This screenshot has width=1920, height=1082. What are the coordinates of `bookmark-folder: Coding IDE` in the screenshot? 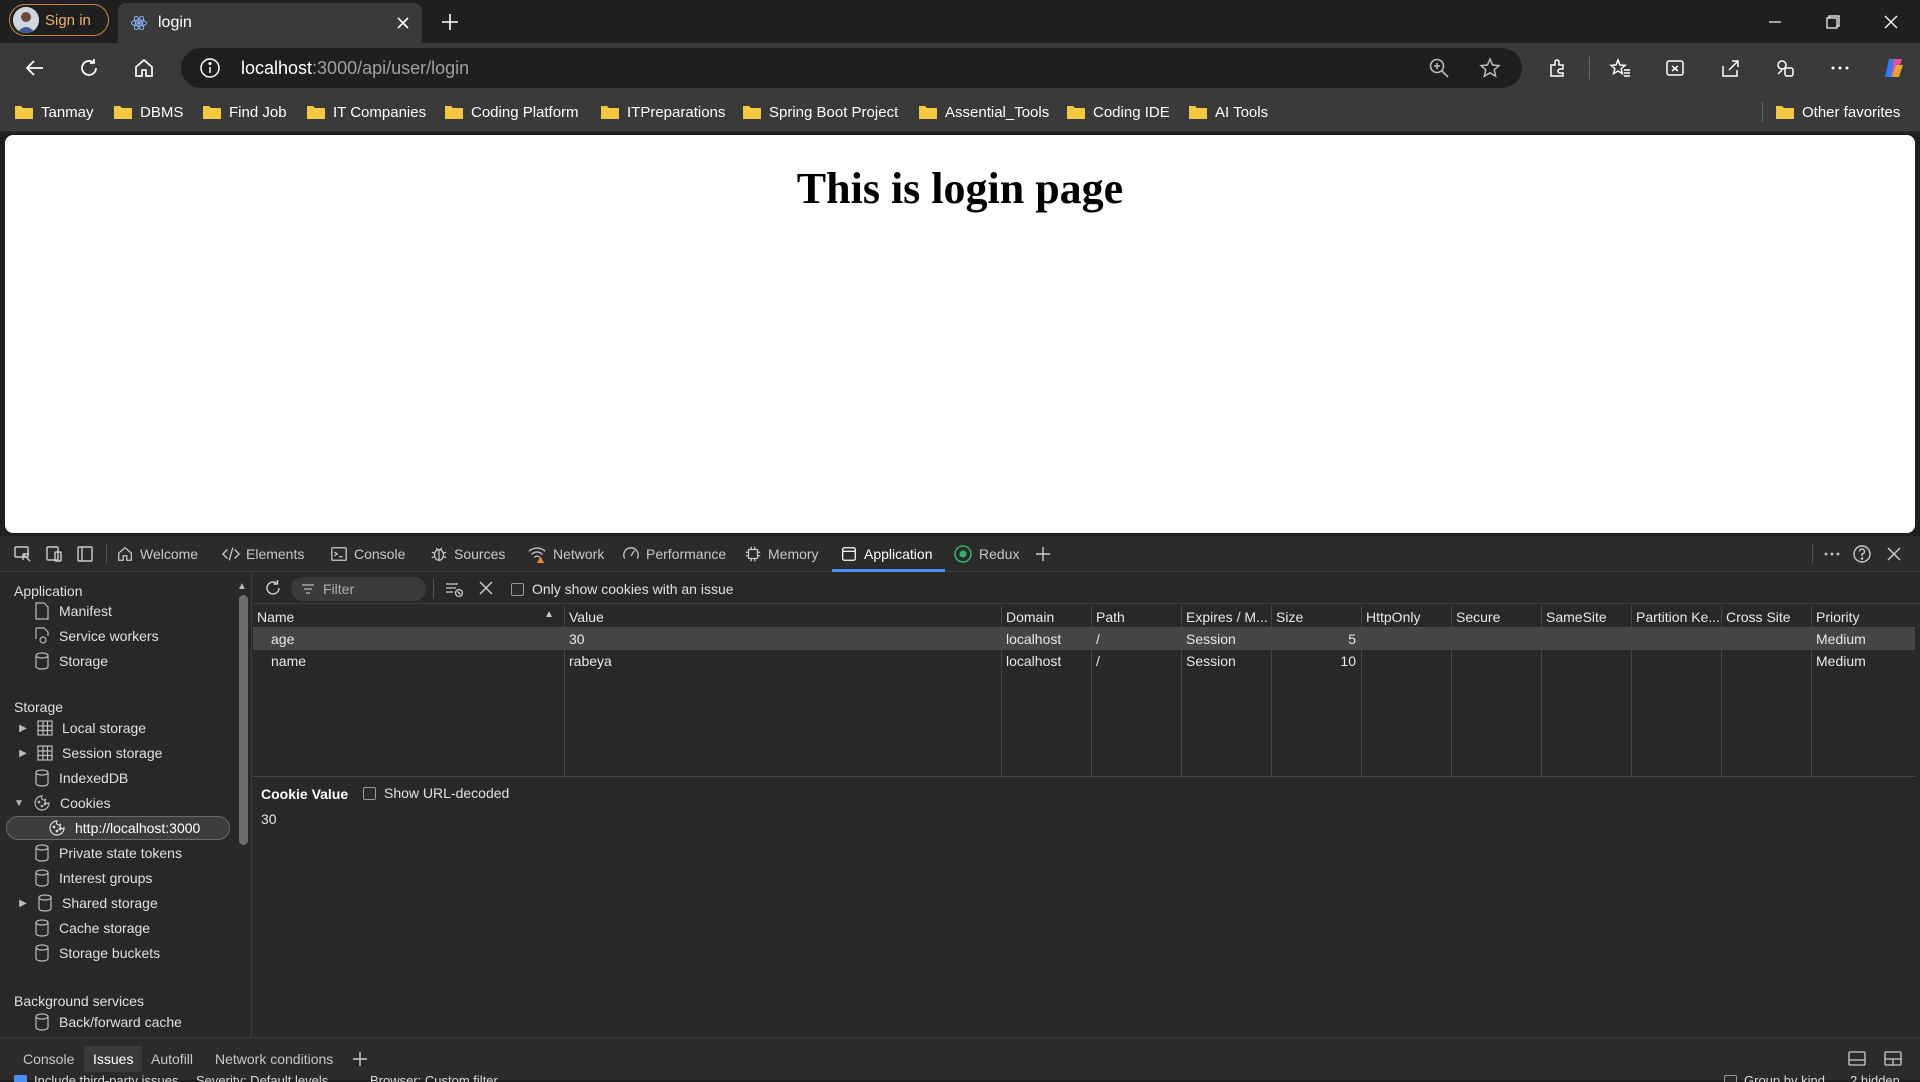 It's located at (1118, 112).